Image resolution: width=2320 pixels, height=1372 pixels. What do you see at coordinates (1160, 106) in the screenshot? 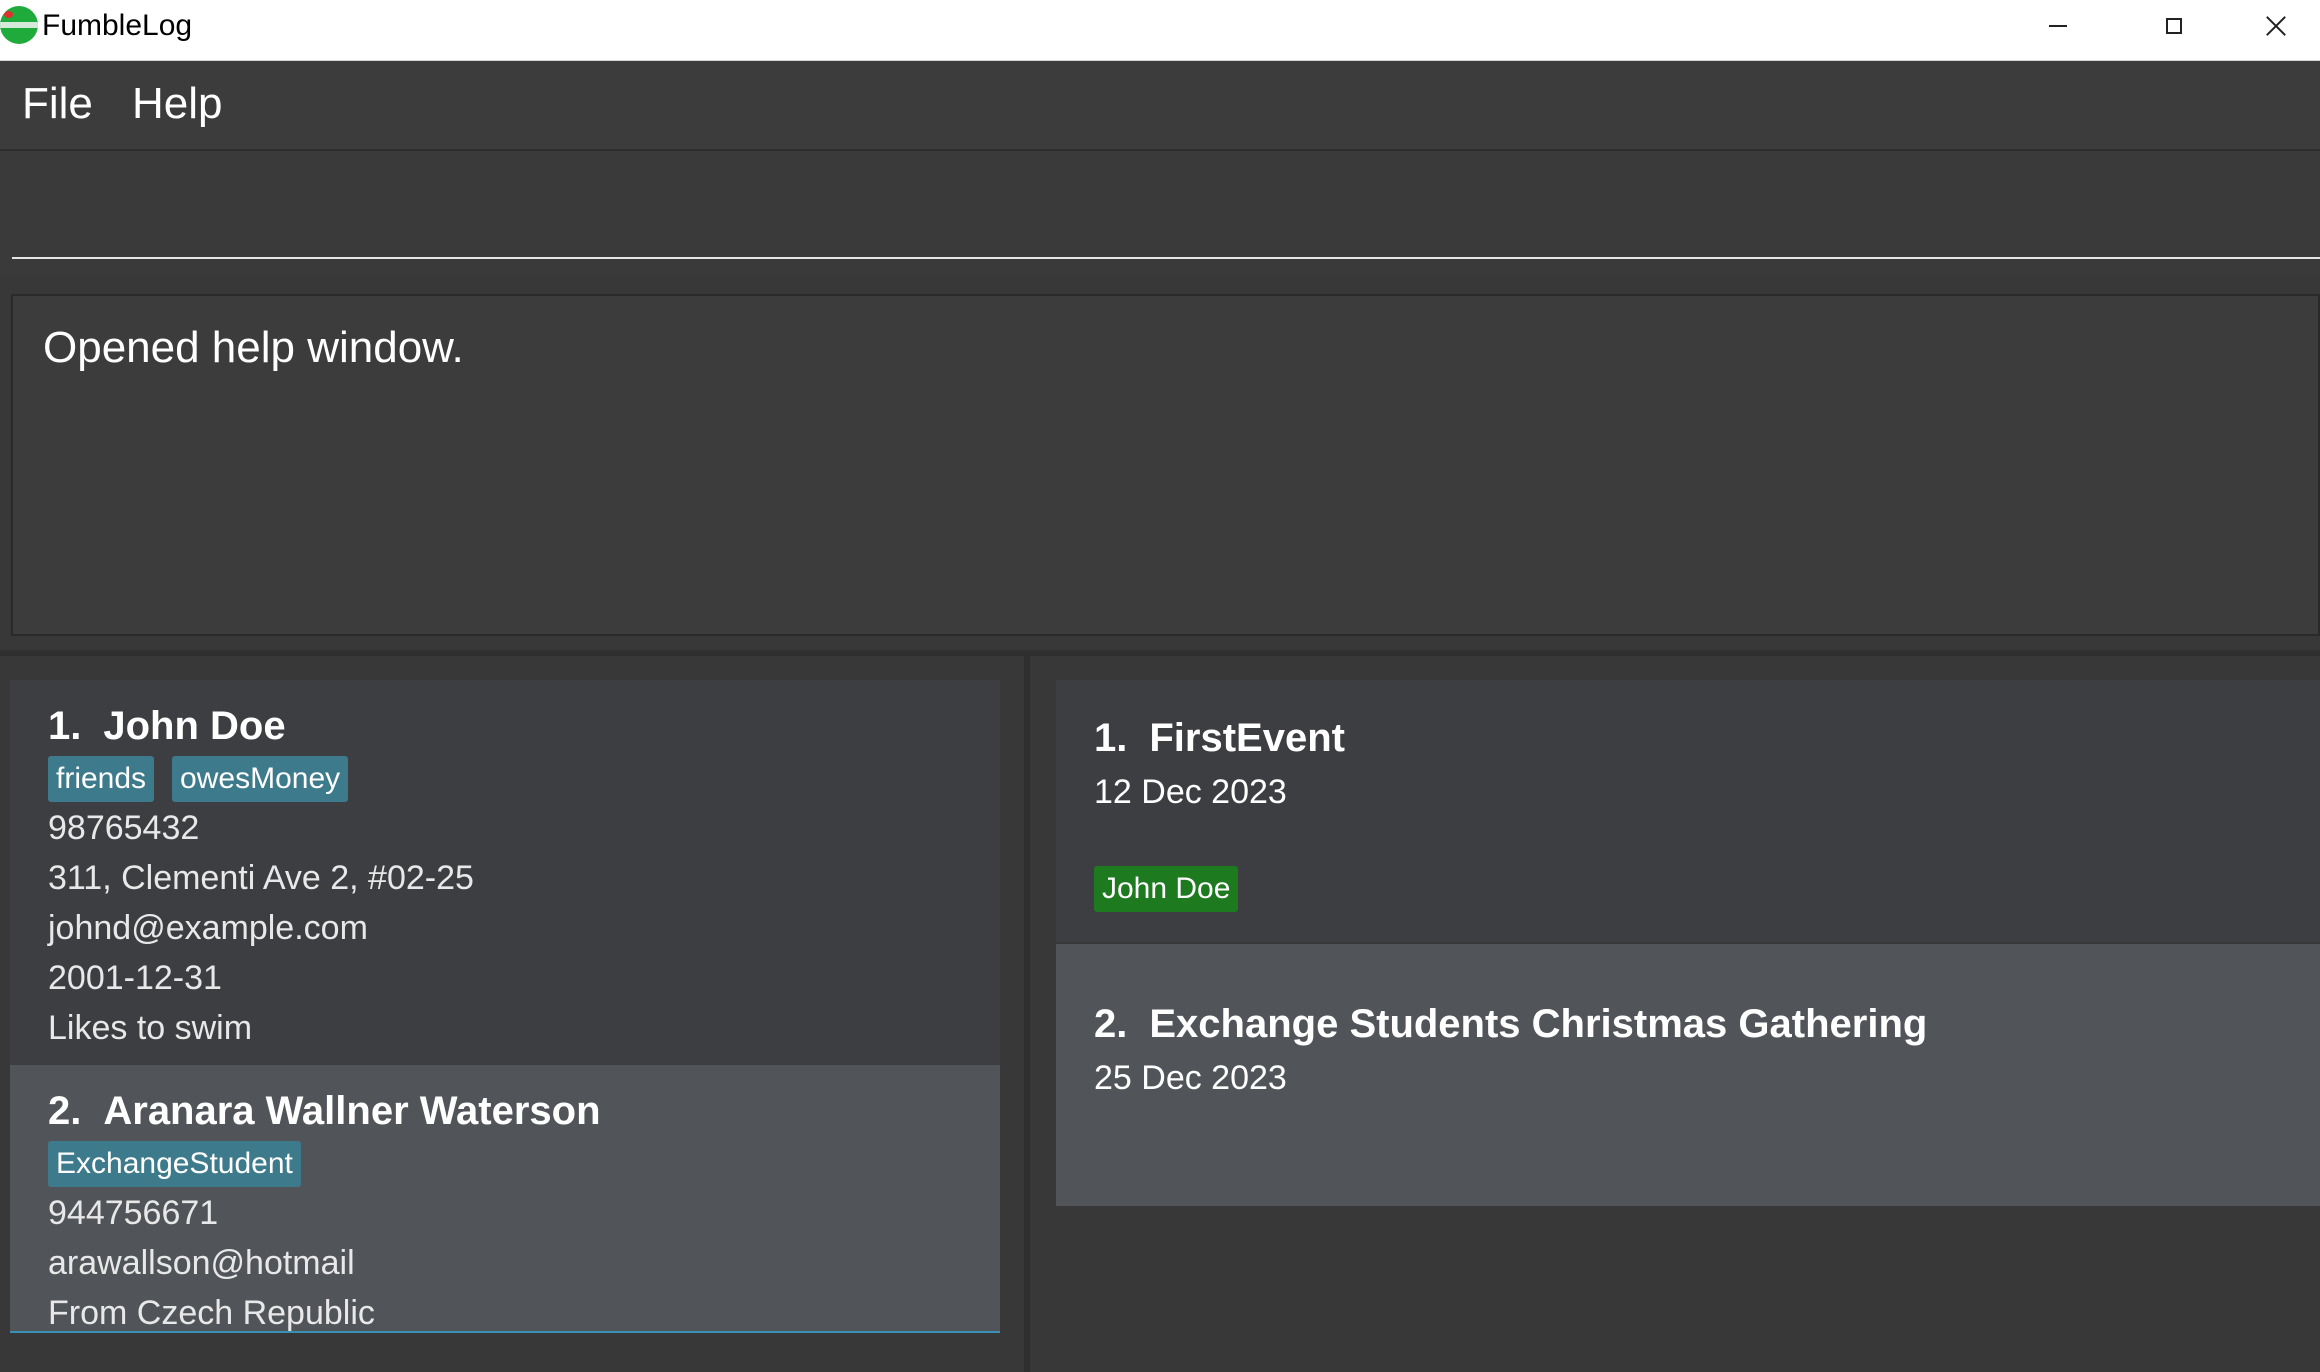
I see `menu-bar: File Help` at bounding box center [1160, 106].